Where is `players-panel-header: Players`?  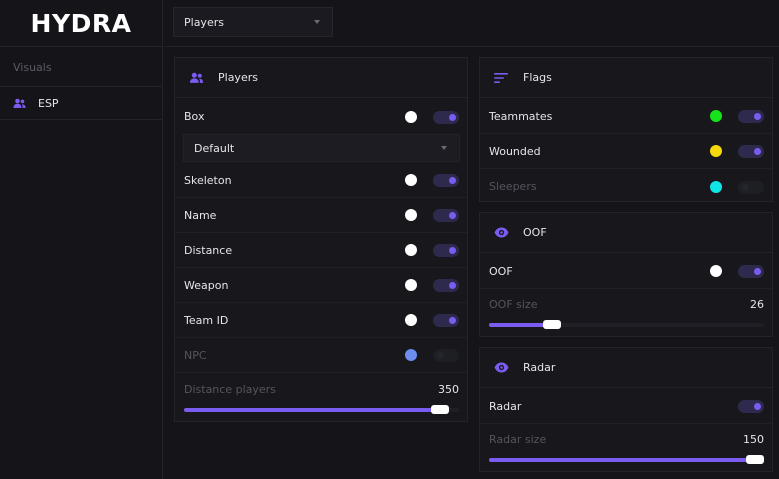
players-panel-header: Players is located at coordinates (321, 78).